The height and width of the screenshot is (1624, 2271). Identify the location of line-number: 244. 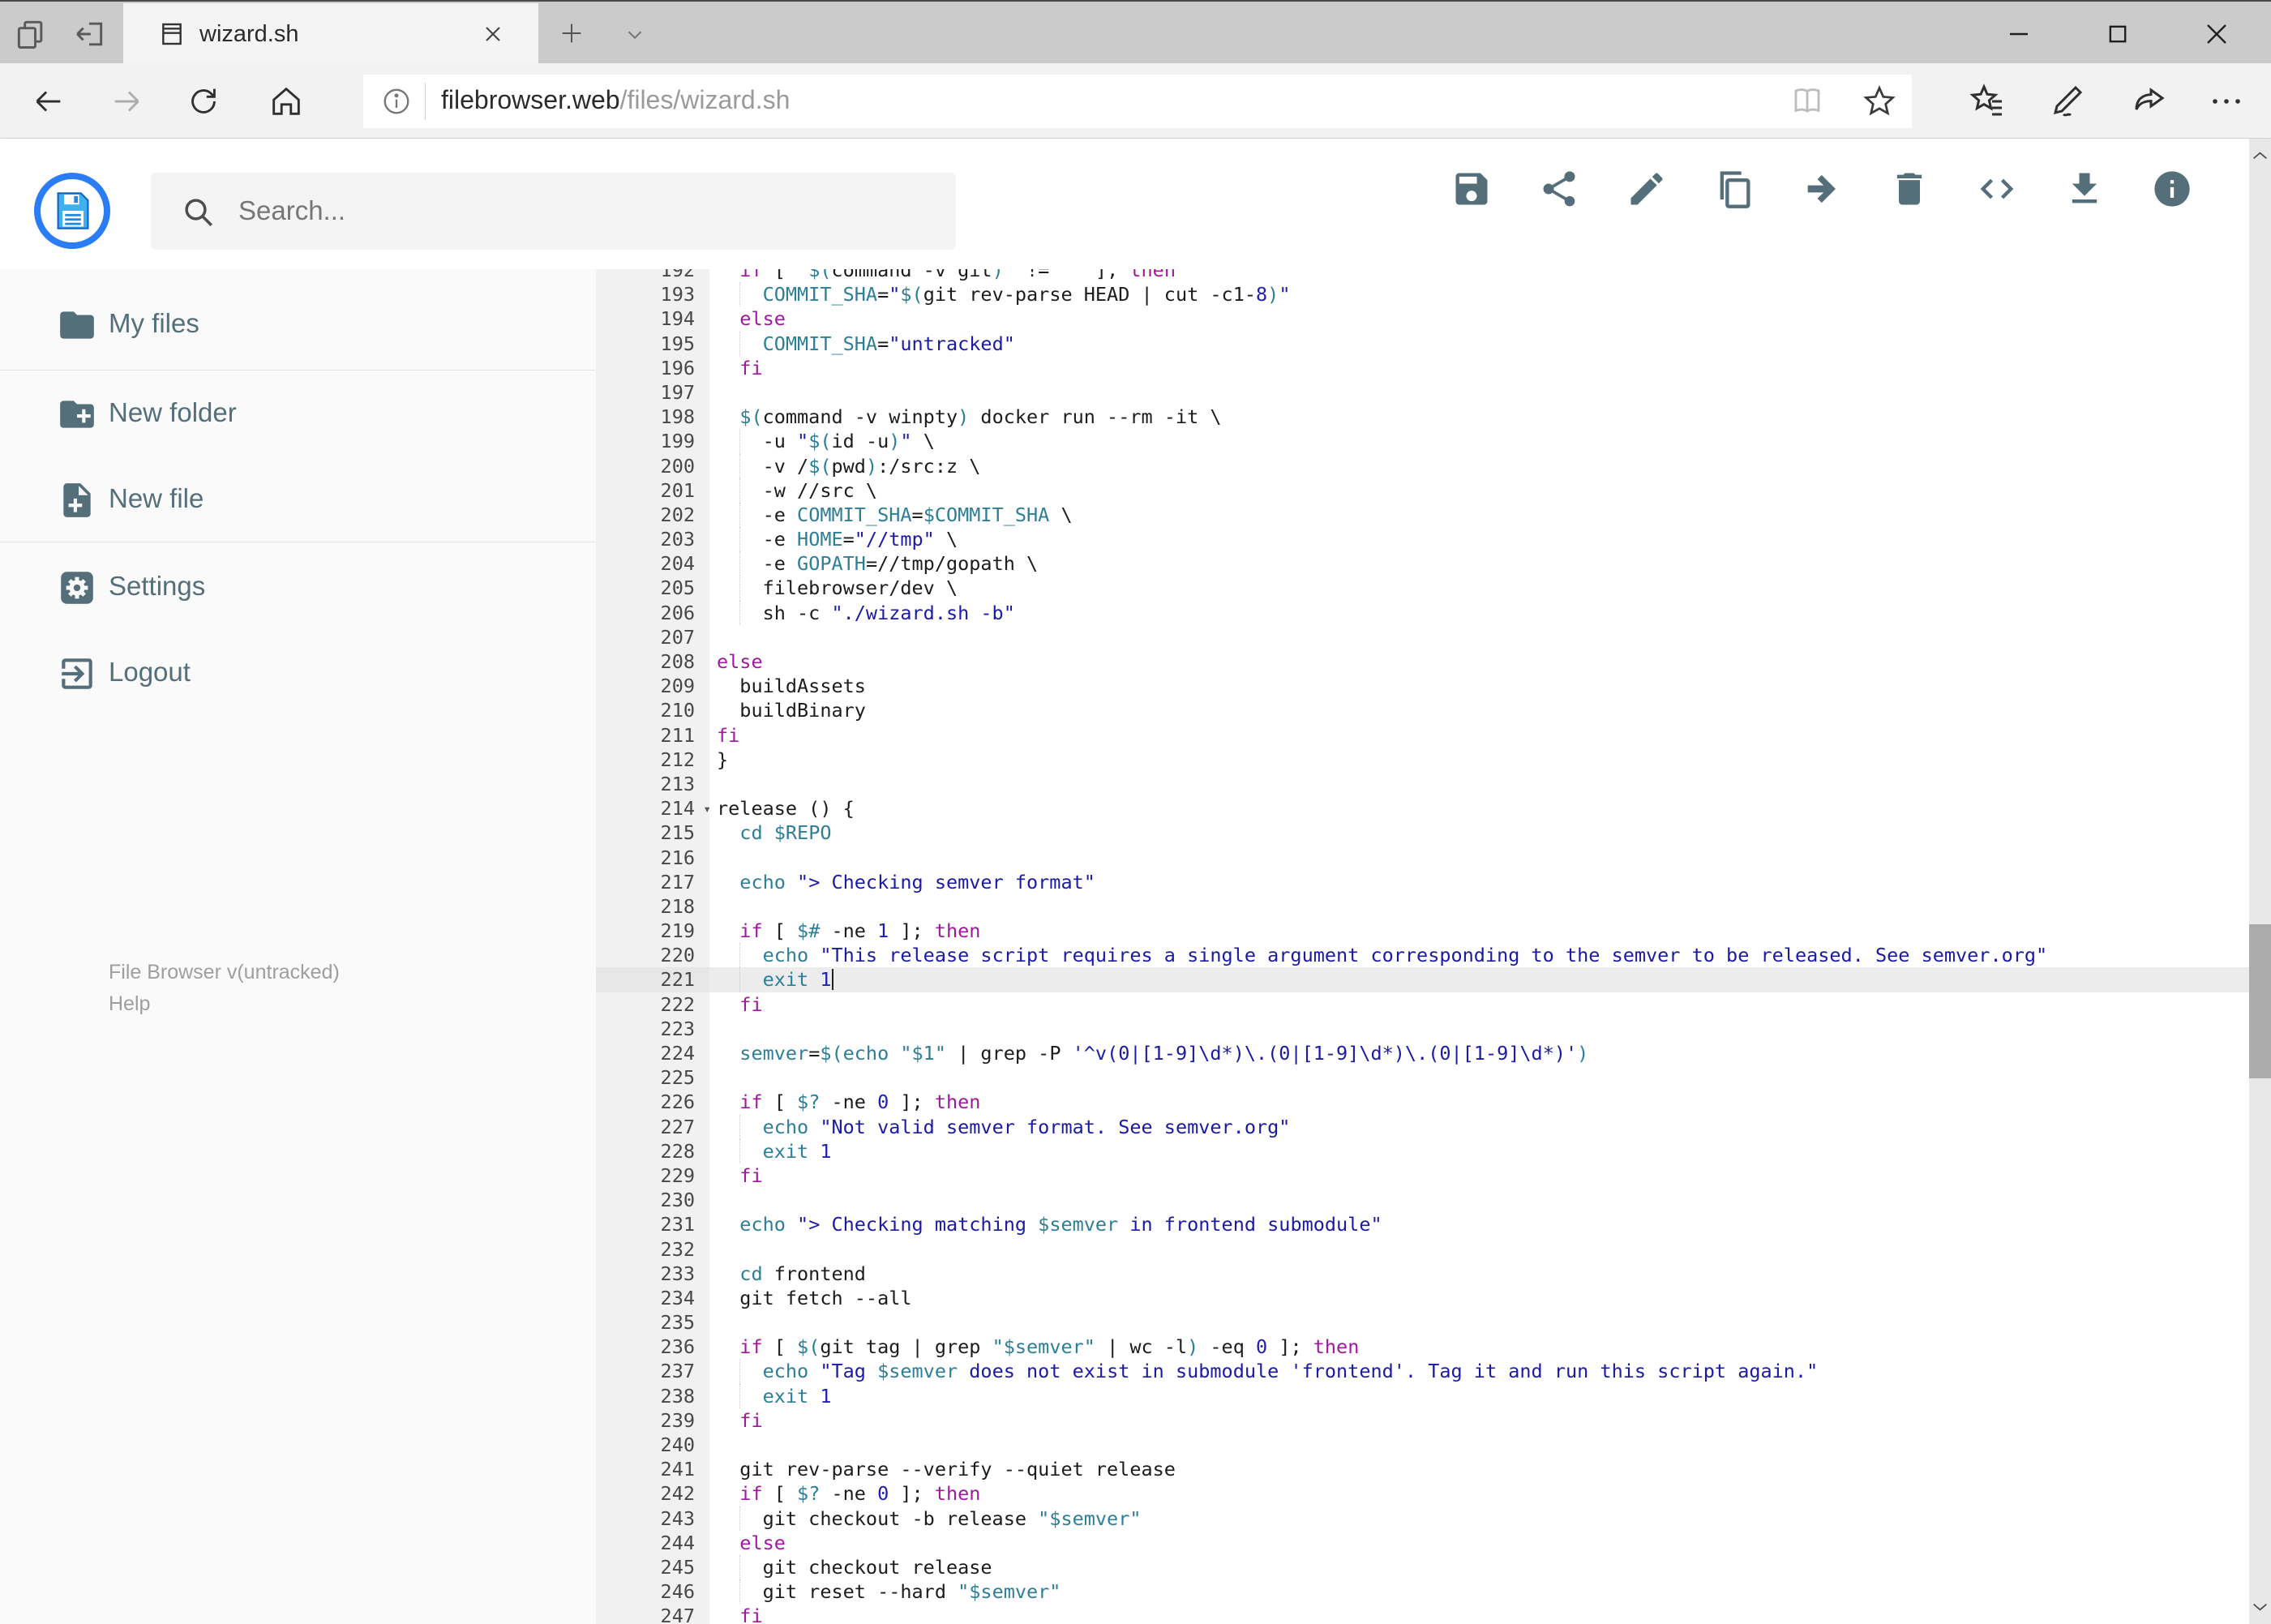
(653, 1543).